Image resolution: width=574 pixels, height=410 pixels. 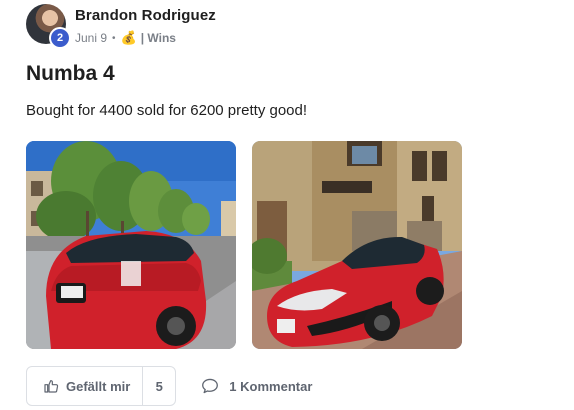 What do you see at coordinates (145, 25) in the screenshot?
I see `post-meta: Brandon Rodriguez Juni 9 • 💰 | Wins` at bounding box center [145, 25].